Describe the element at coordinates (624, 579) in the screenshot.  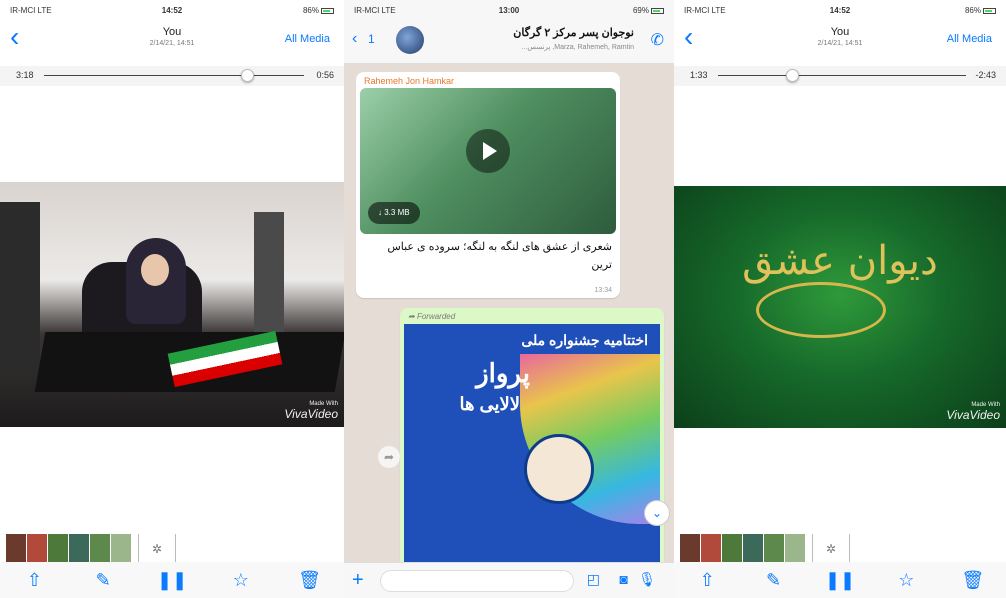
I see `camera-icon: ◙` at that location.